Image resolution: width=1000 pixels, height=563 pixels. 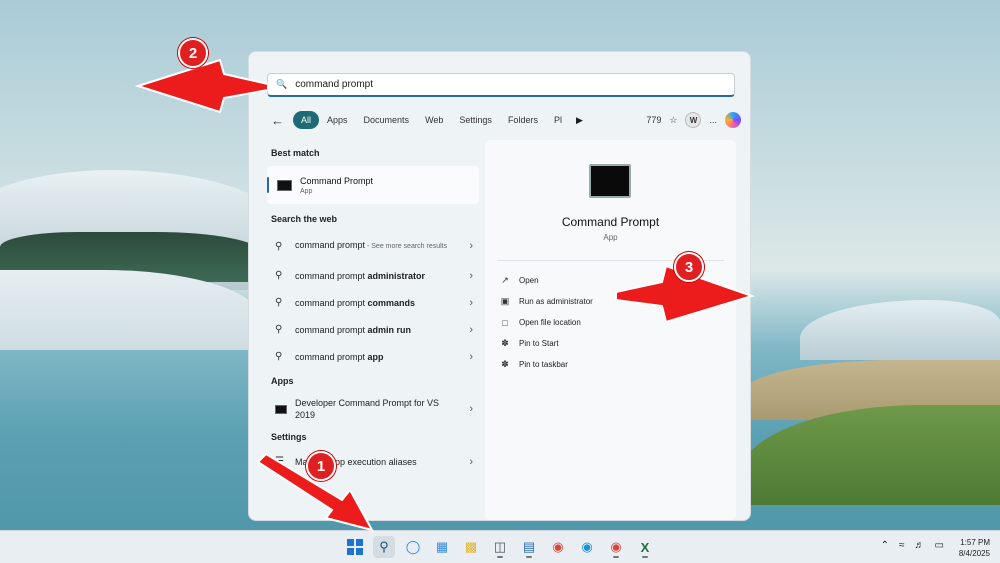 I want to click on annotation-badge-3: 3, so click(x=689, y=267).